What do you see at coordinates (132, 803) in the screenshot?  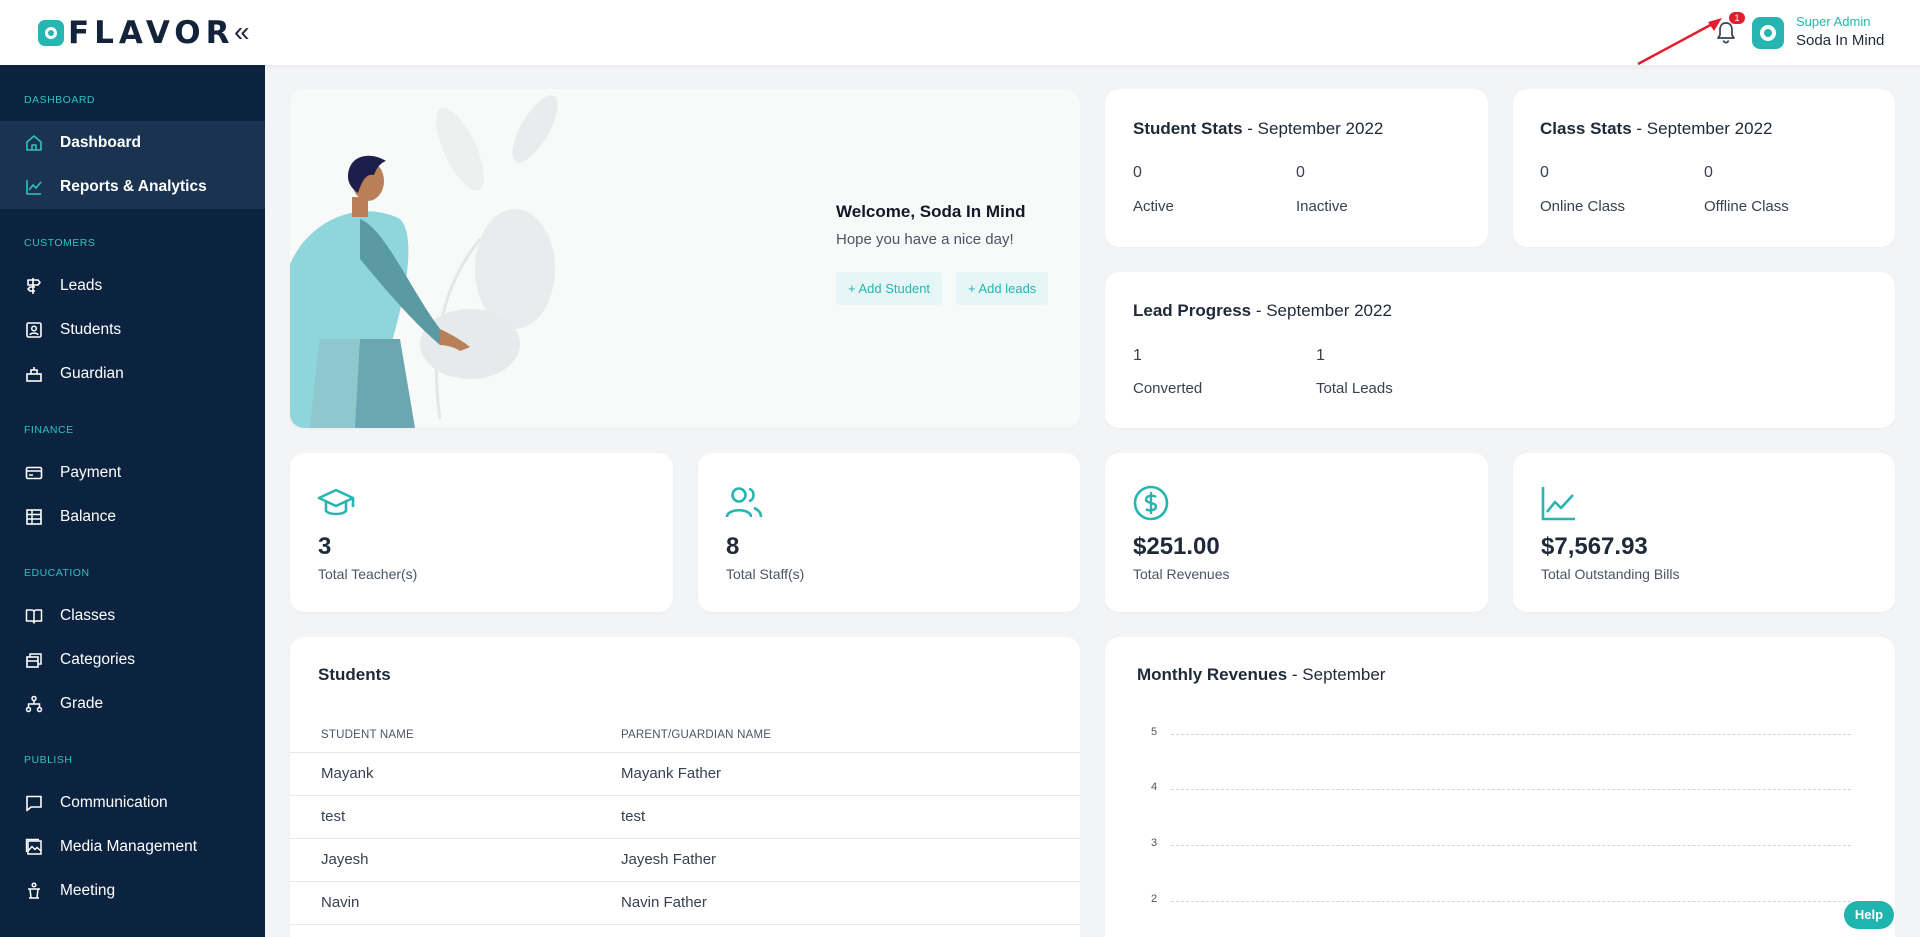 I see `sidebar-item-communication: Communication` at bounding box center [132, 803].